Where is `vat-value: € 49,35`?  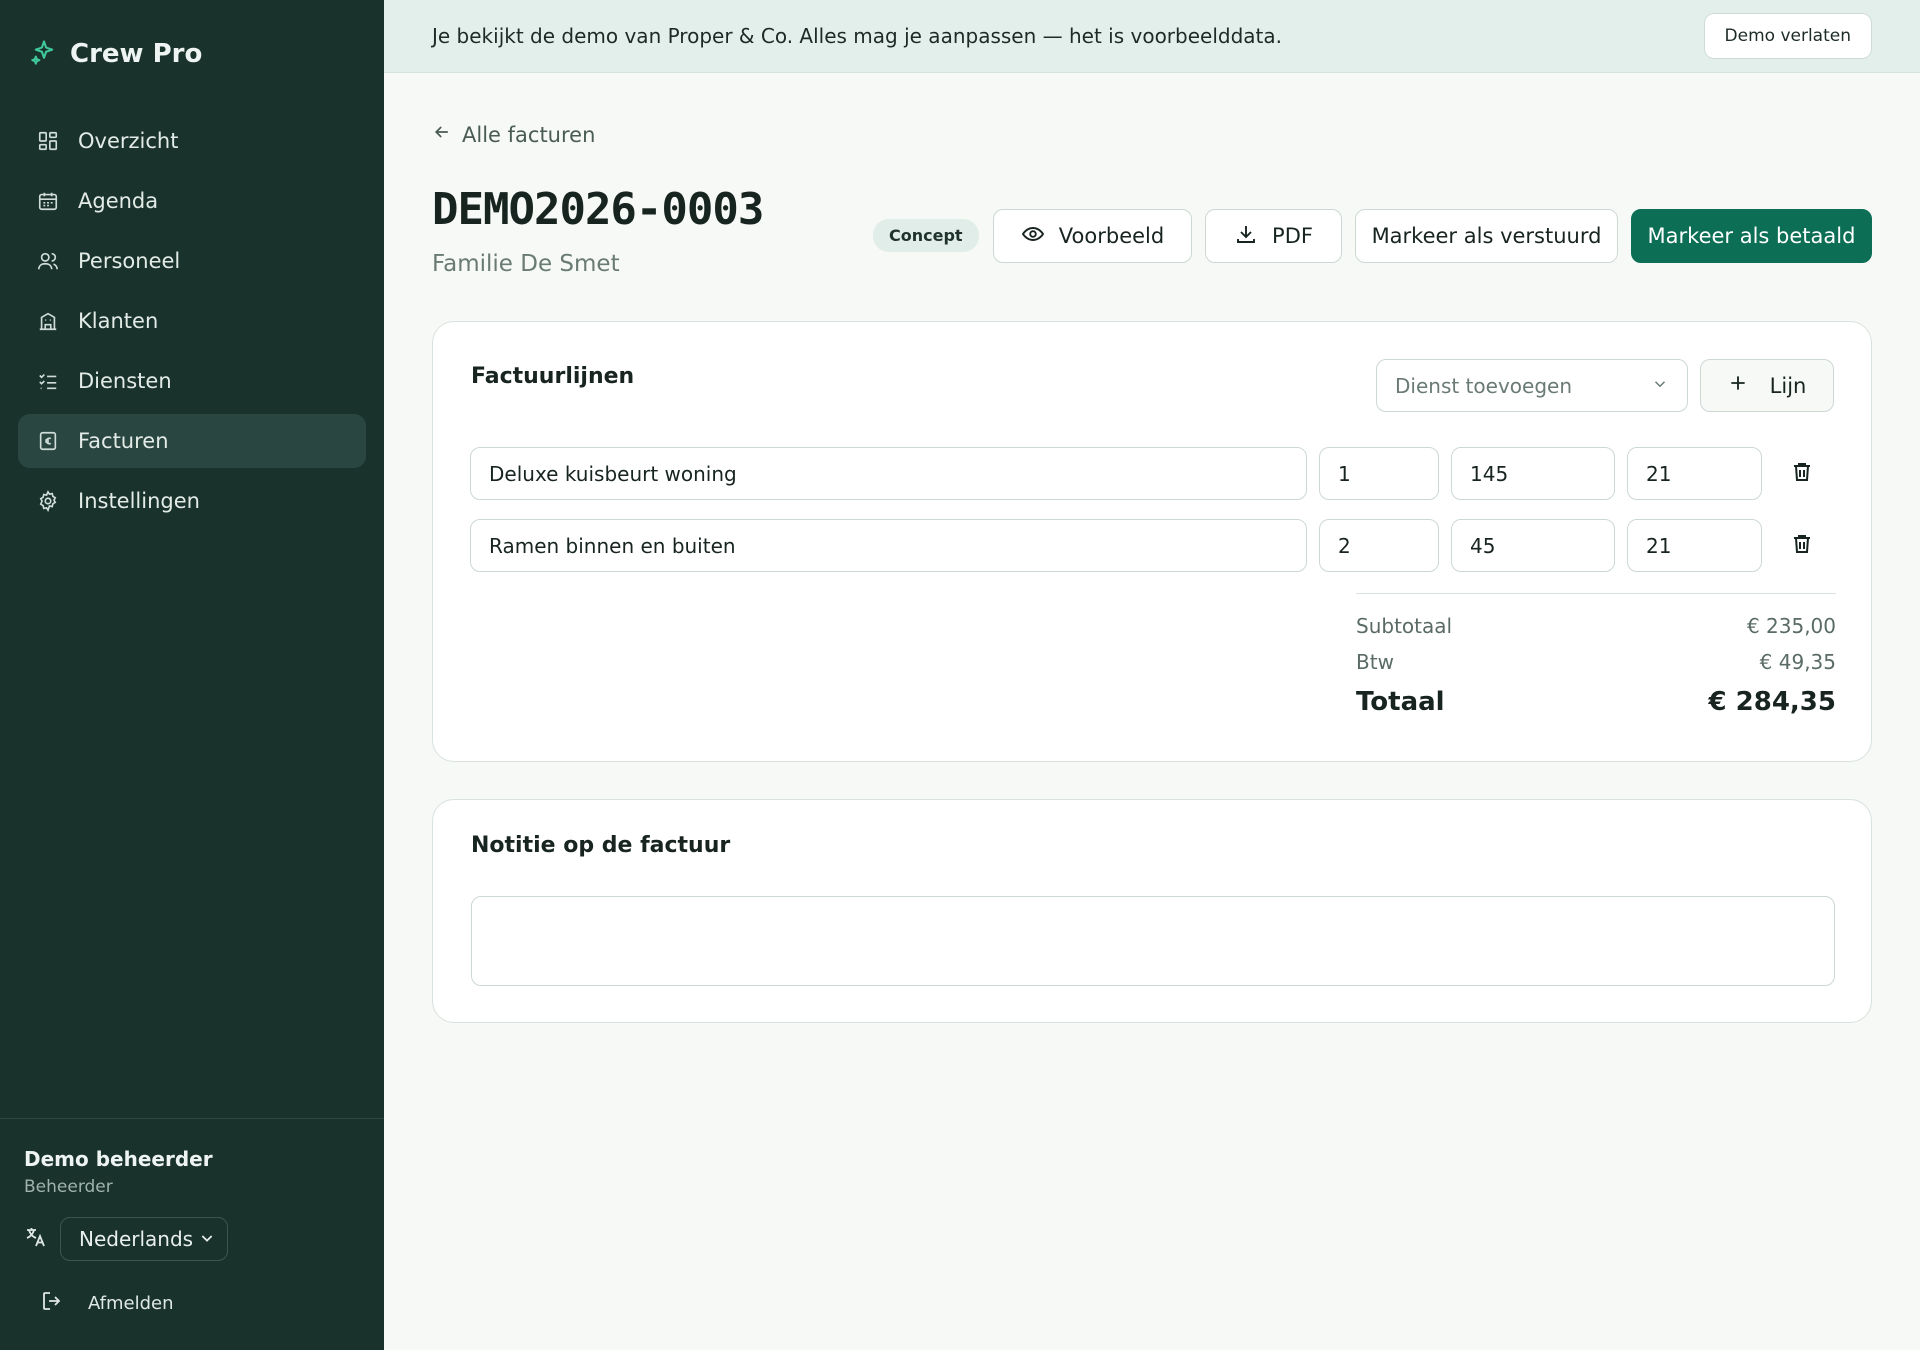
vat-value: € 49,35 is located at coordinates (1797, 662).